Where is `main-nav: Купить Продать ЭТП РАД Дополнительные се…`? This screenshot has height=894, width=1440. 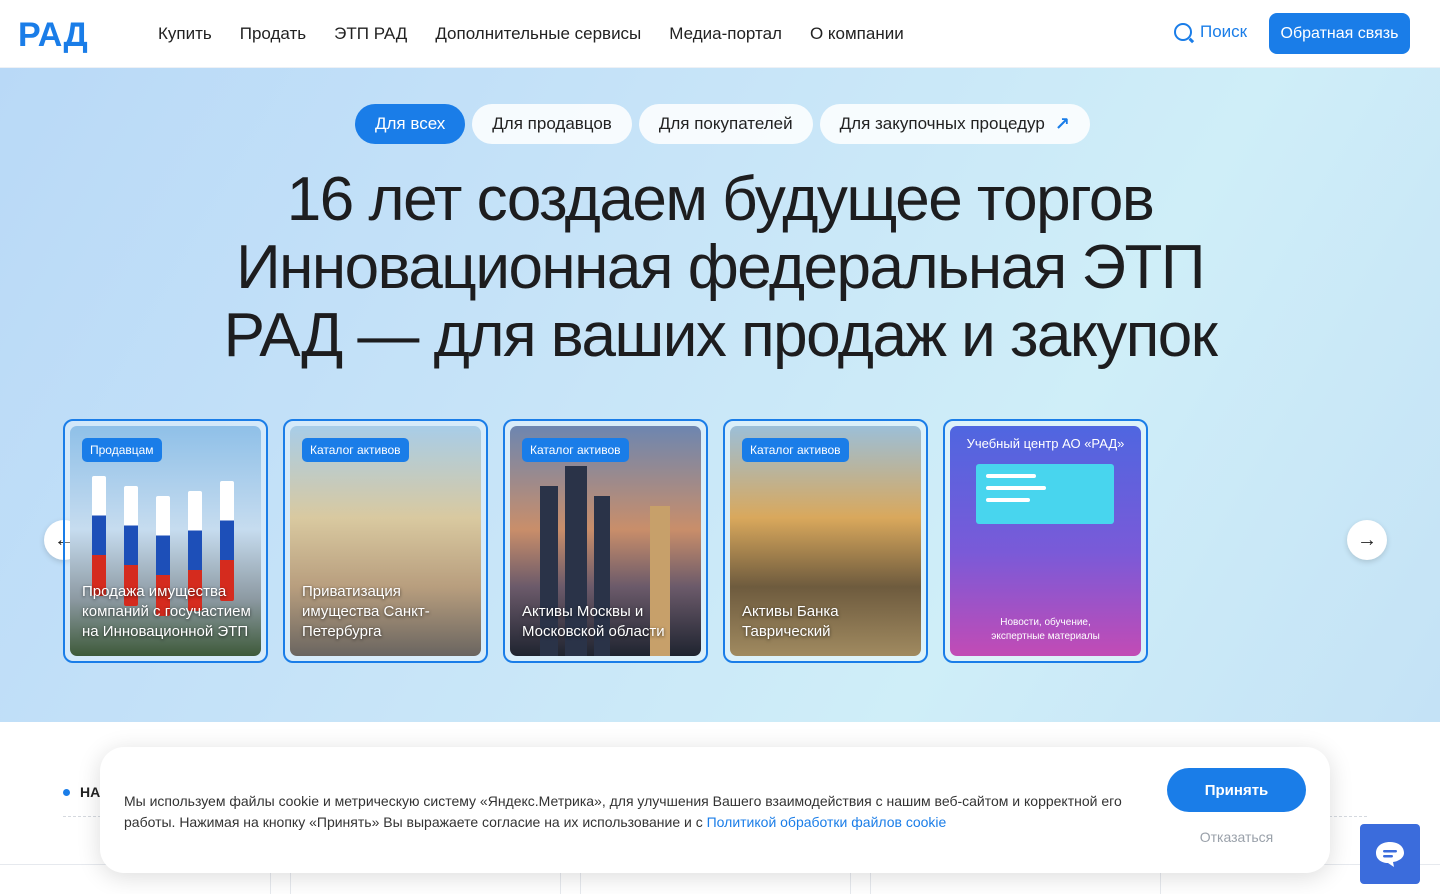
main-nav: Купить Продать ЭТП РАД Дополнительные се… is located at coordinates (531, 34).